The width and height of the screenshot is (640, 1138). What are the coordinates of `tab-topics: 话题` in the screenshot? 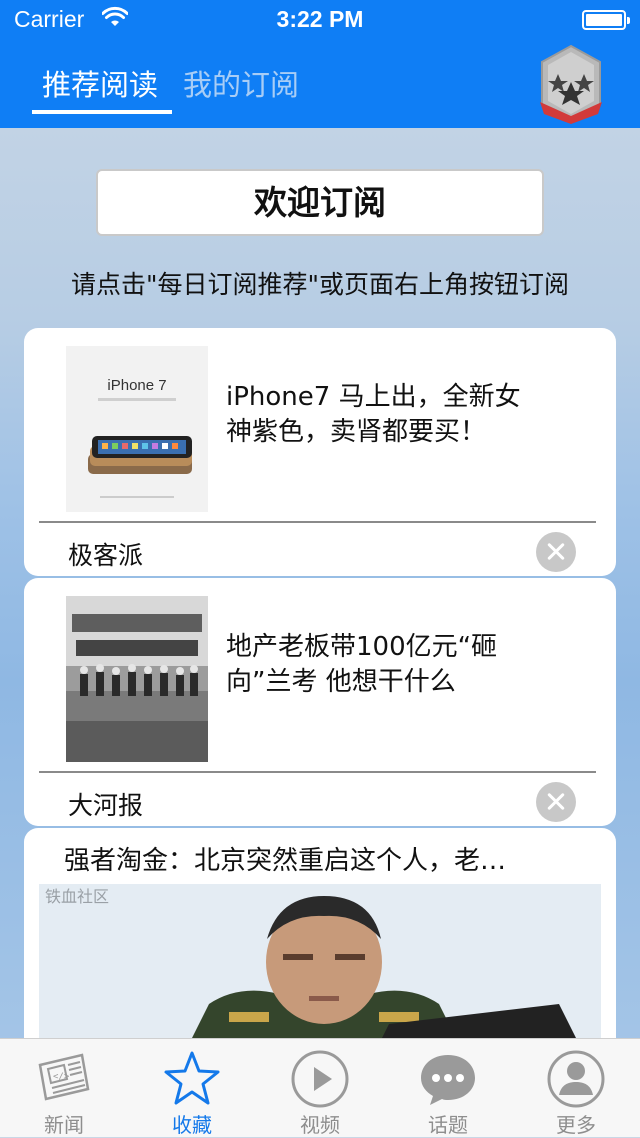 It's located at (448, 1088).